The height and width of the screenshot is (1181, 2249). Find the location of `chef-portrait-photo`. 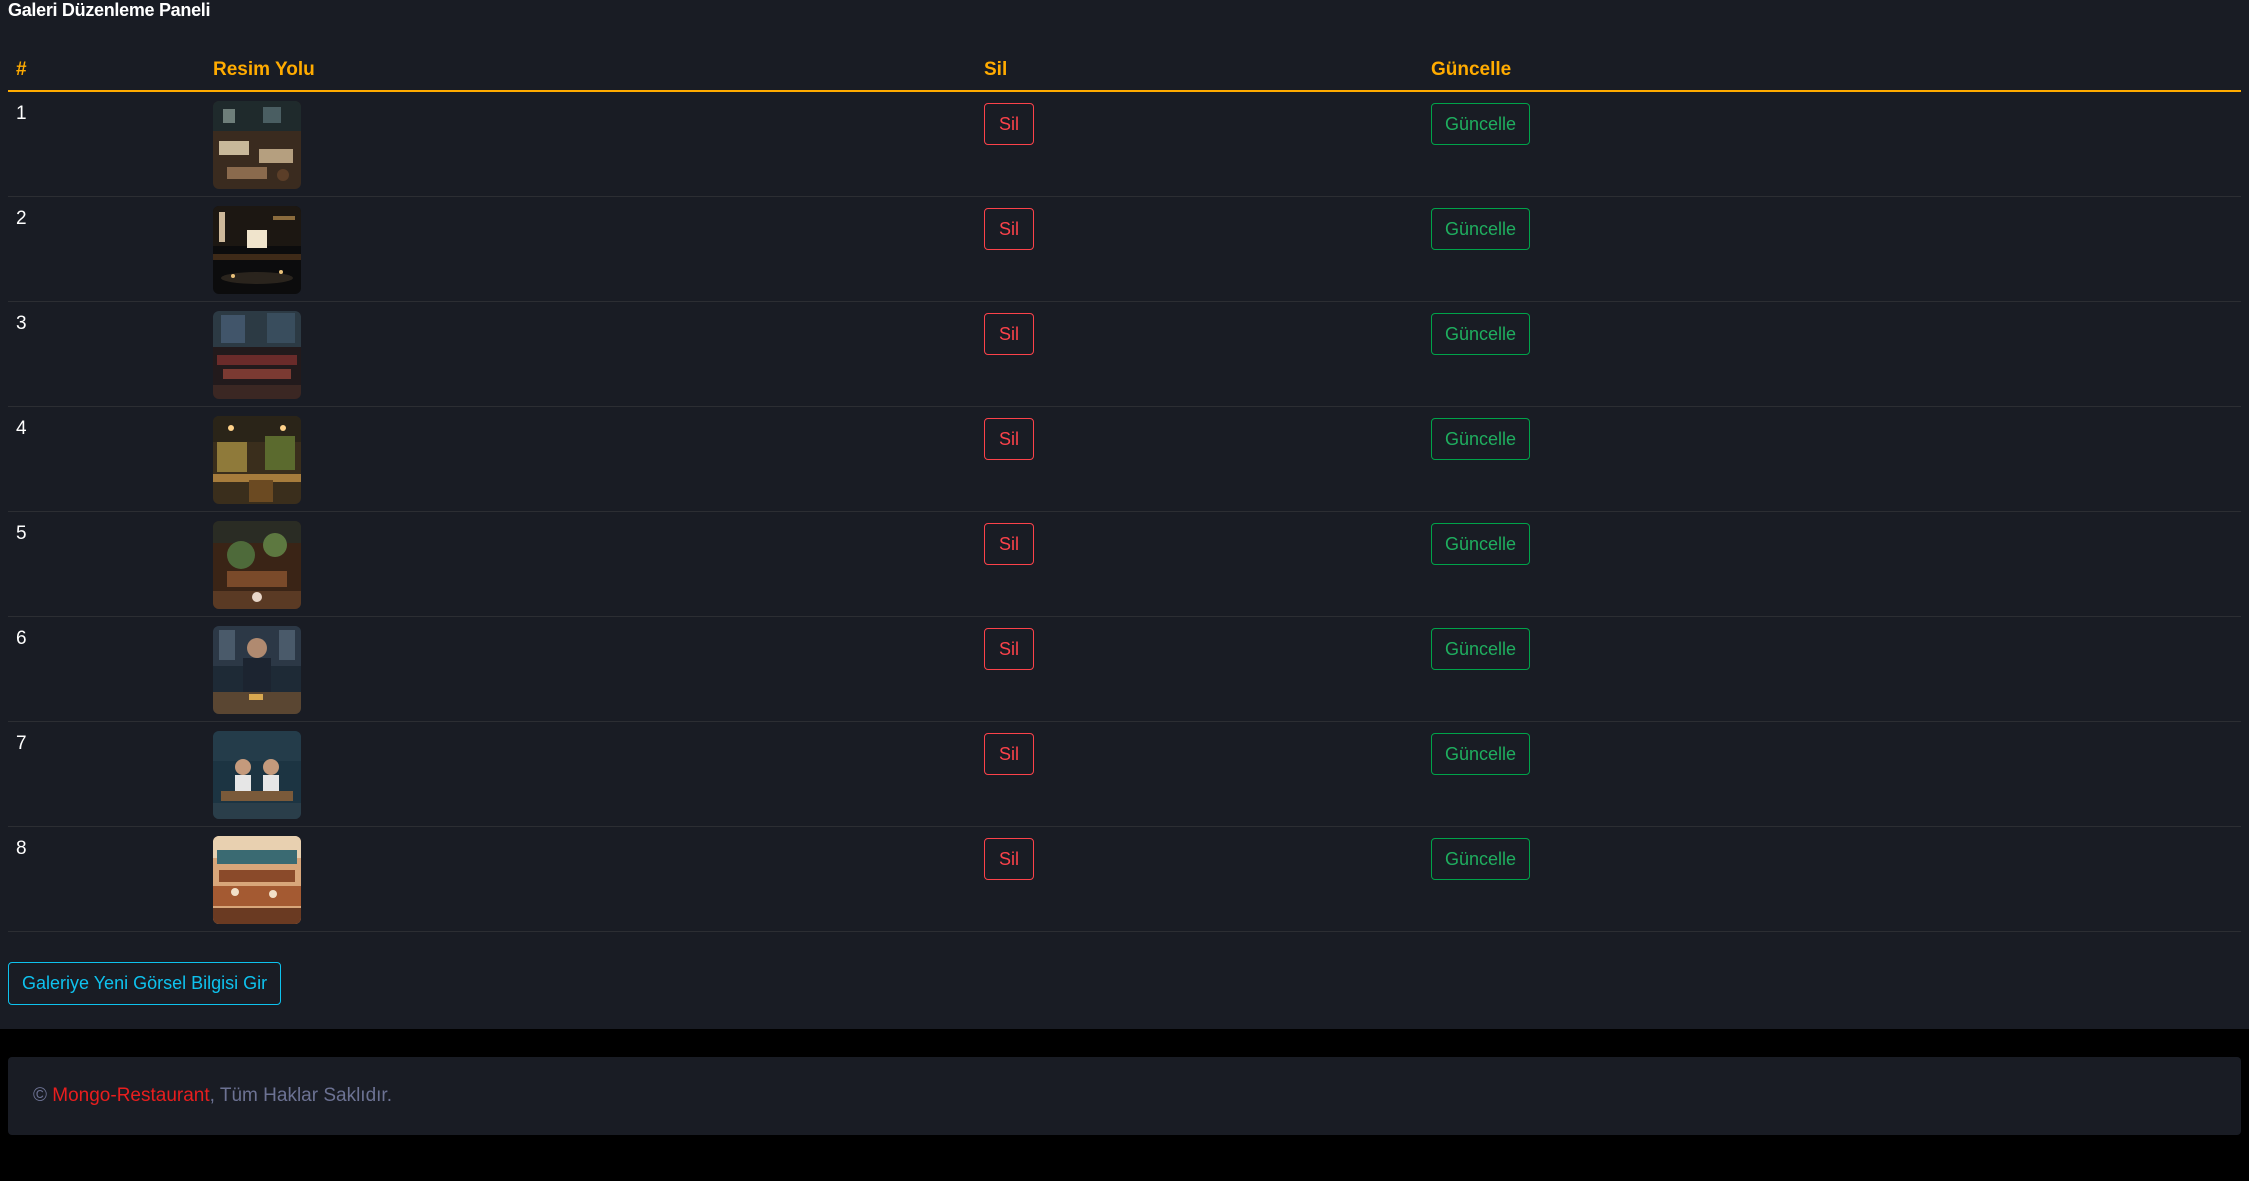

chef-portrait-photo is located at coordinates (257, 669).